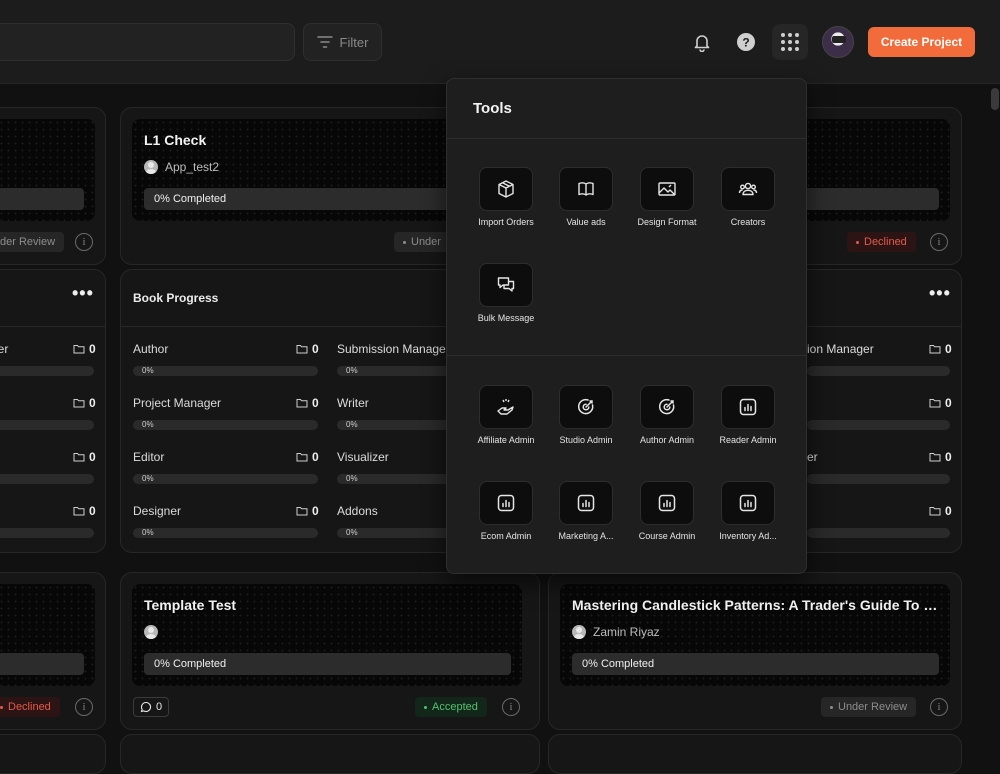  Describe the element at coordinates (324, 42) in the screenshot. I see `filter-icon` at that location.